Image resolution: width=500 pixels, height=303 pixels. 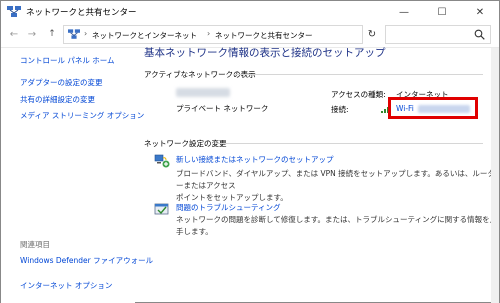 What do you see at coordinates (185, 143) in the screenshot?
I see `change-settings-heading: ネットワーク設定の変更` at bounding box center [185, 143].